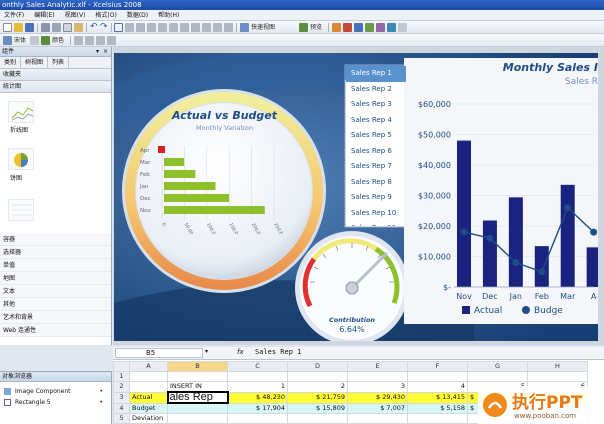  What do you see at coordinates (148, 397) in the screenshot?
I see `cell: Actual` at bounding box center [148, 397].